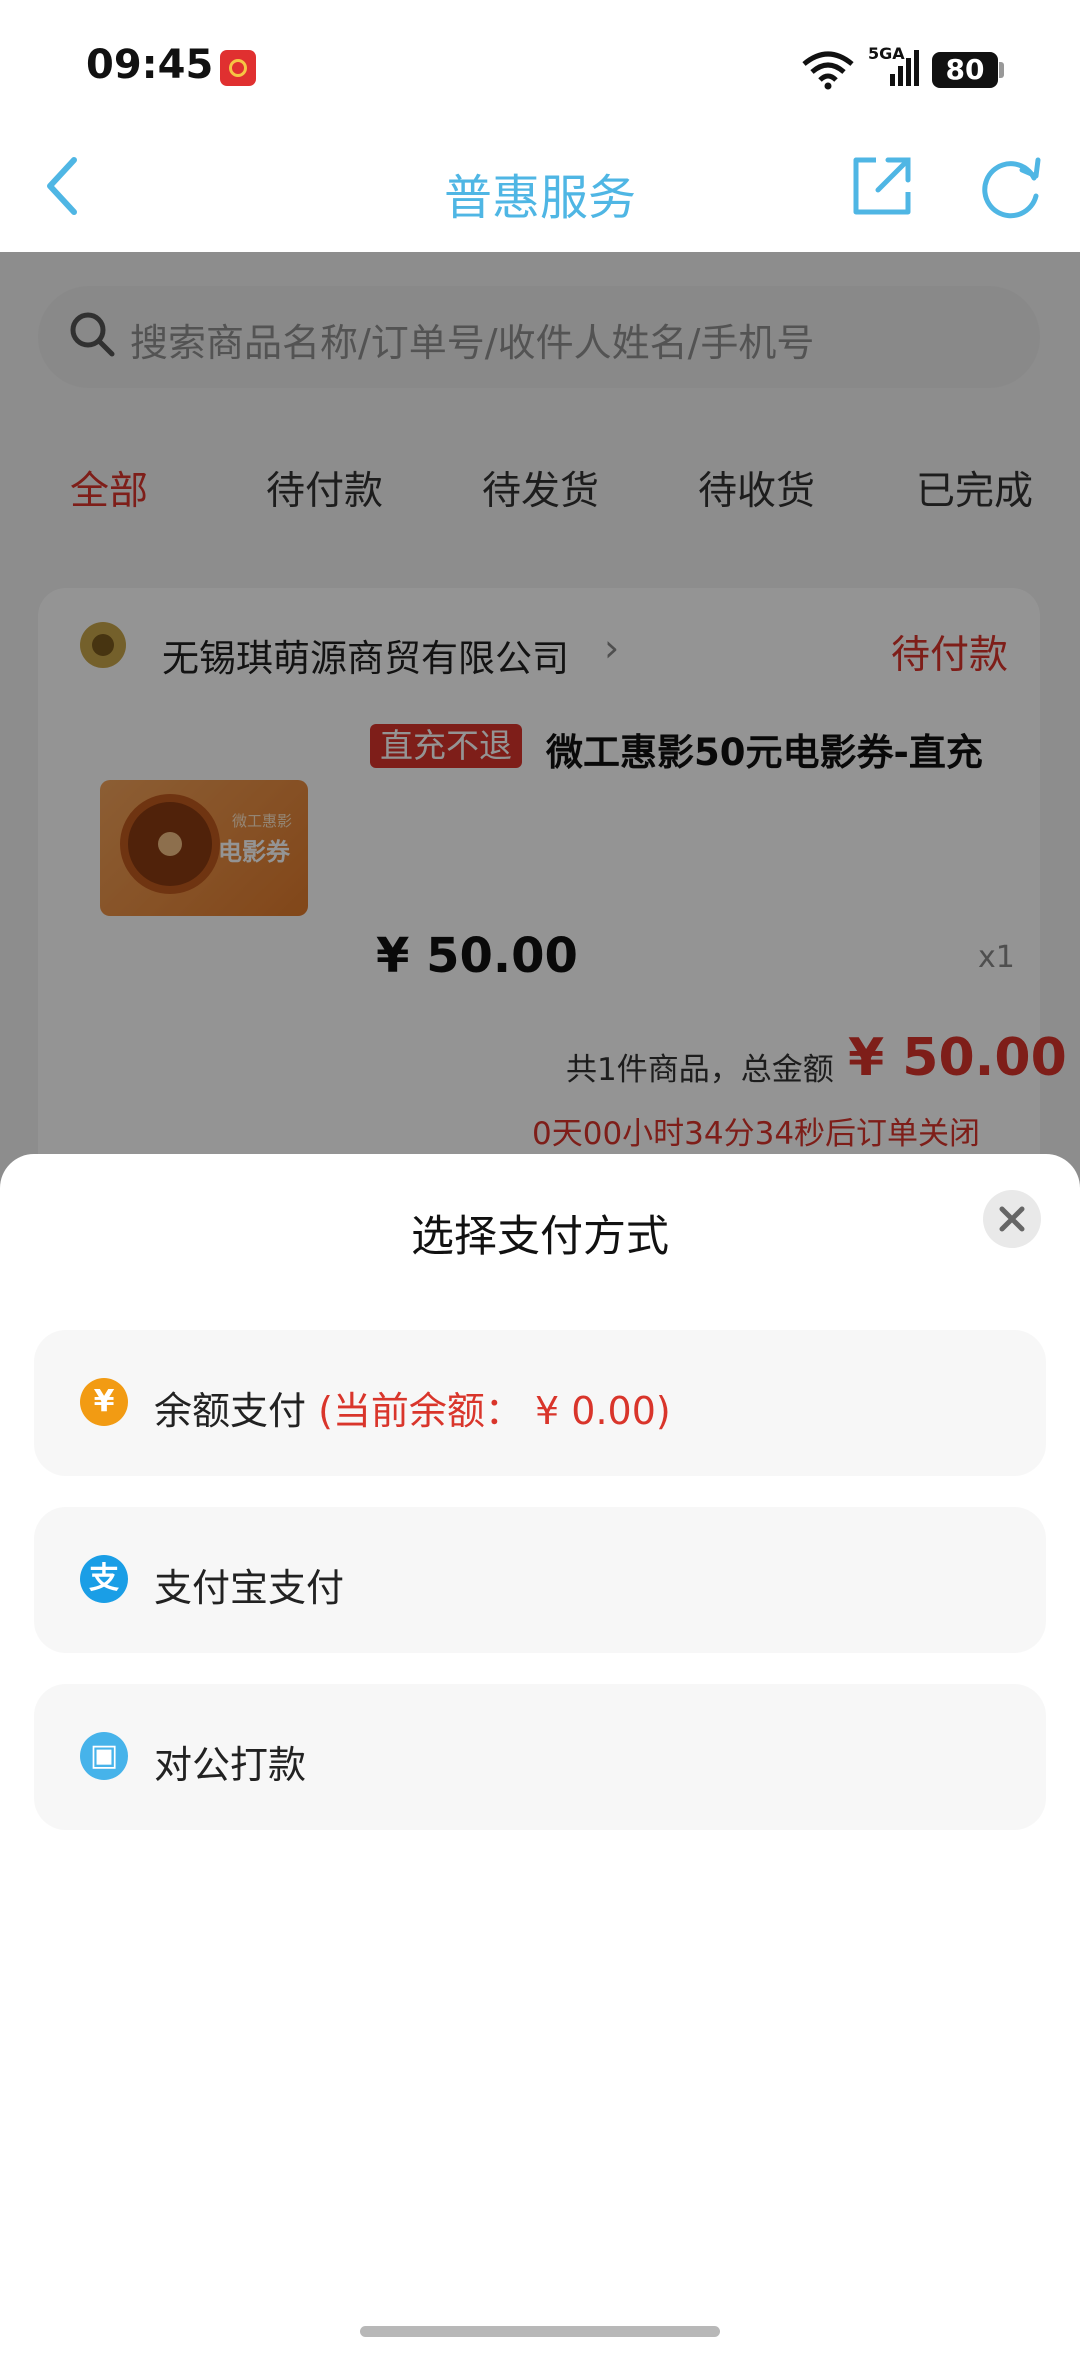 This screenshot has height=2354, width=1080. I want to click on trade-union-app-icon, so click(238, 68).